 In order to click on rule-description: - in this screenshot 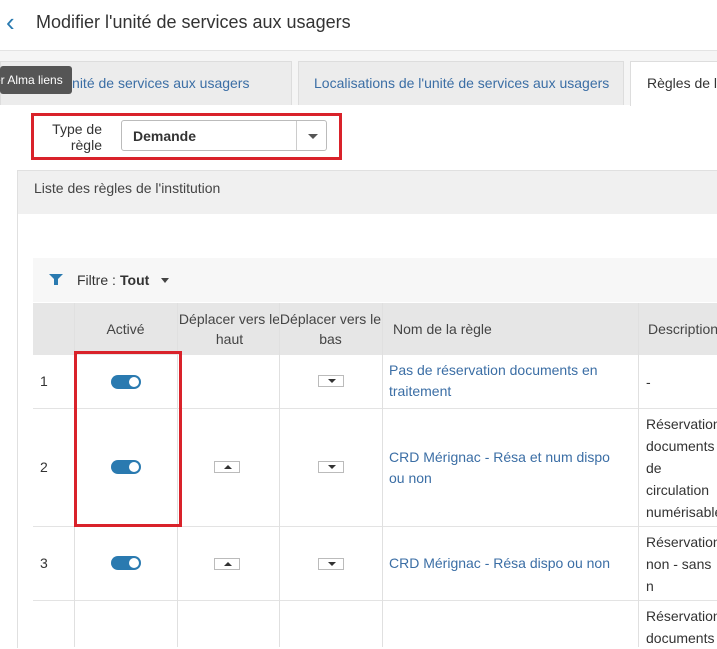, I will do `click(648, 382)`.